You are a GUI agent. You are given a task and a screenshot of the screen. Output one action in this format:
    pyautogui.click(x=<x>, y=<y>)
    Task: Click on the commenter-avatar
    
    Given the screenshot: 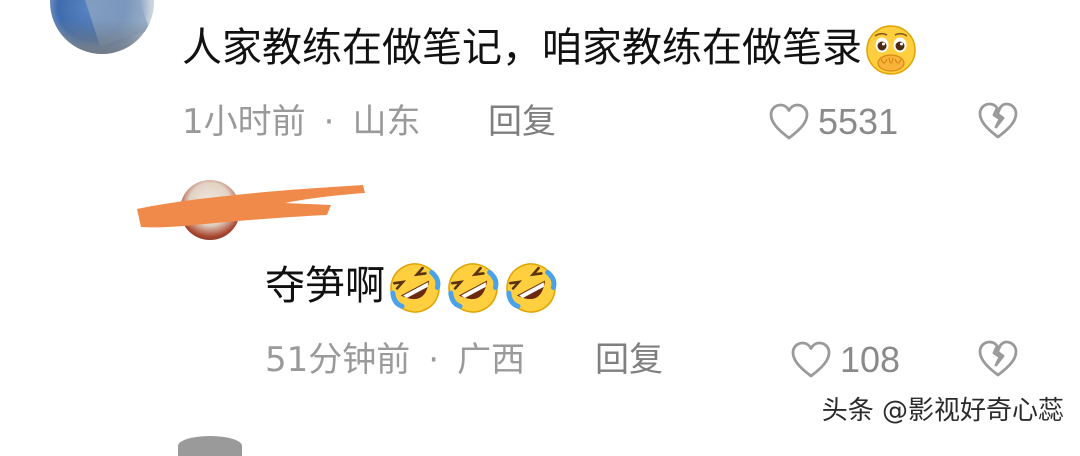 What is the action you would take?
    pyautogui.click(x=102, y=27)
    